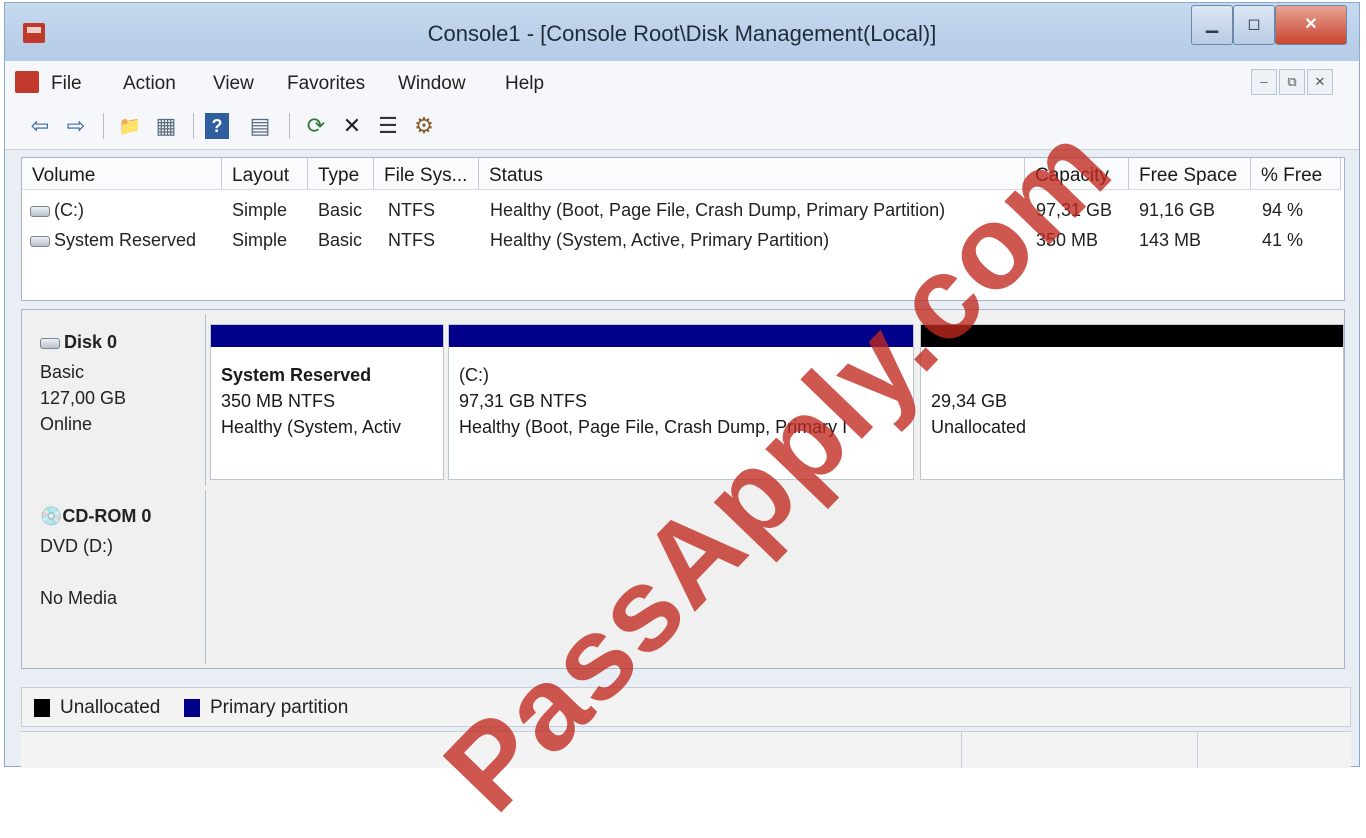  I want to click on menu-favorites: Favorites, so click(326, 84).